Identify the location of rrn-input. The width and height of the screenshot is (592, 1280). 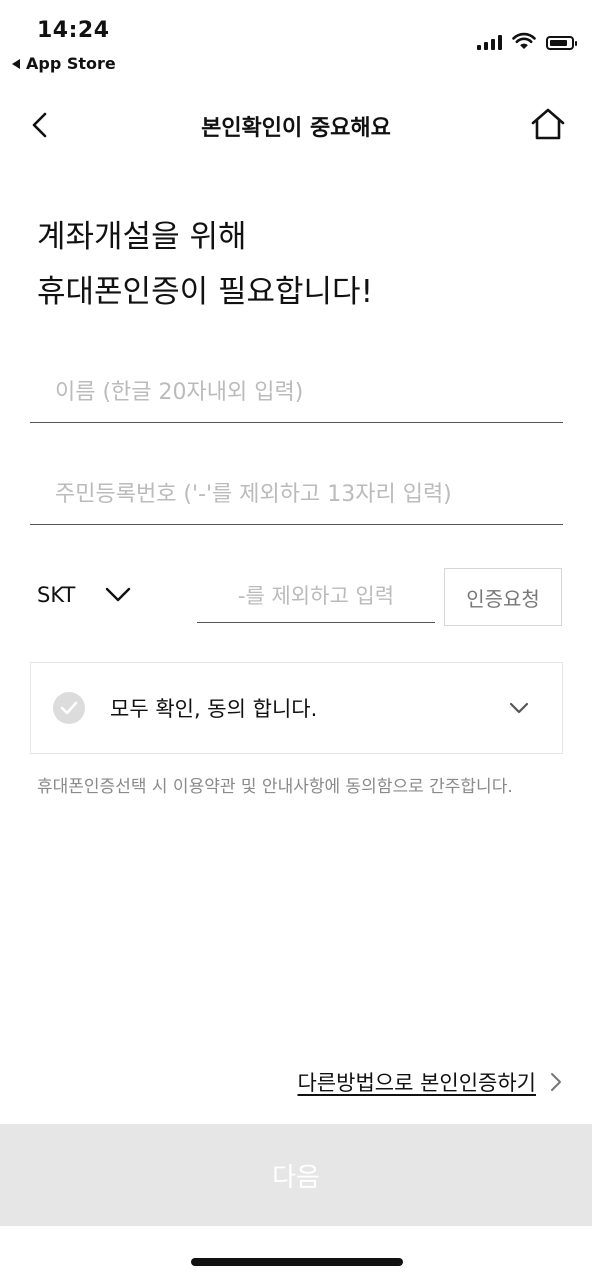
(296, 494).